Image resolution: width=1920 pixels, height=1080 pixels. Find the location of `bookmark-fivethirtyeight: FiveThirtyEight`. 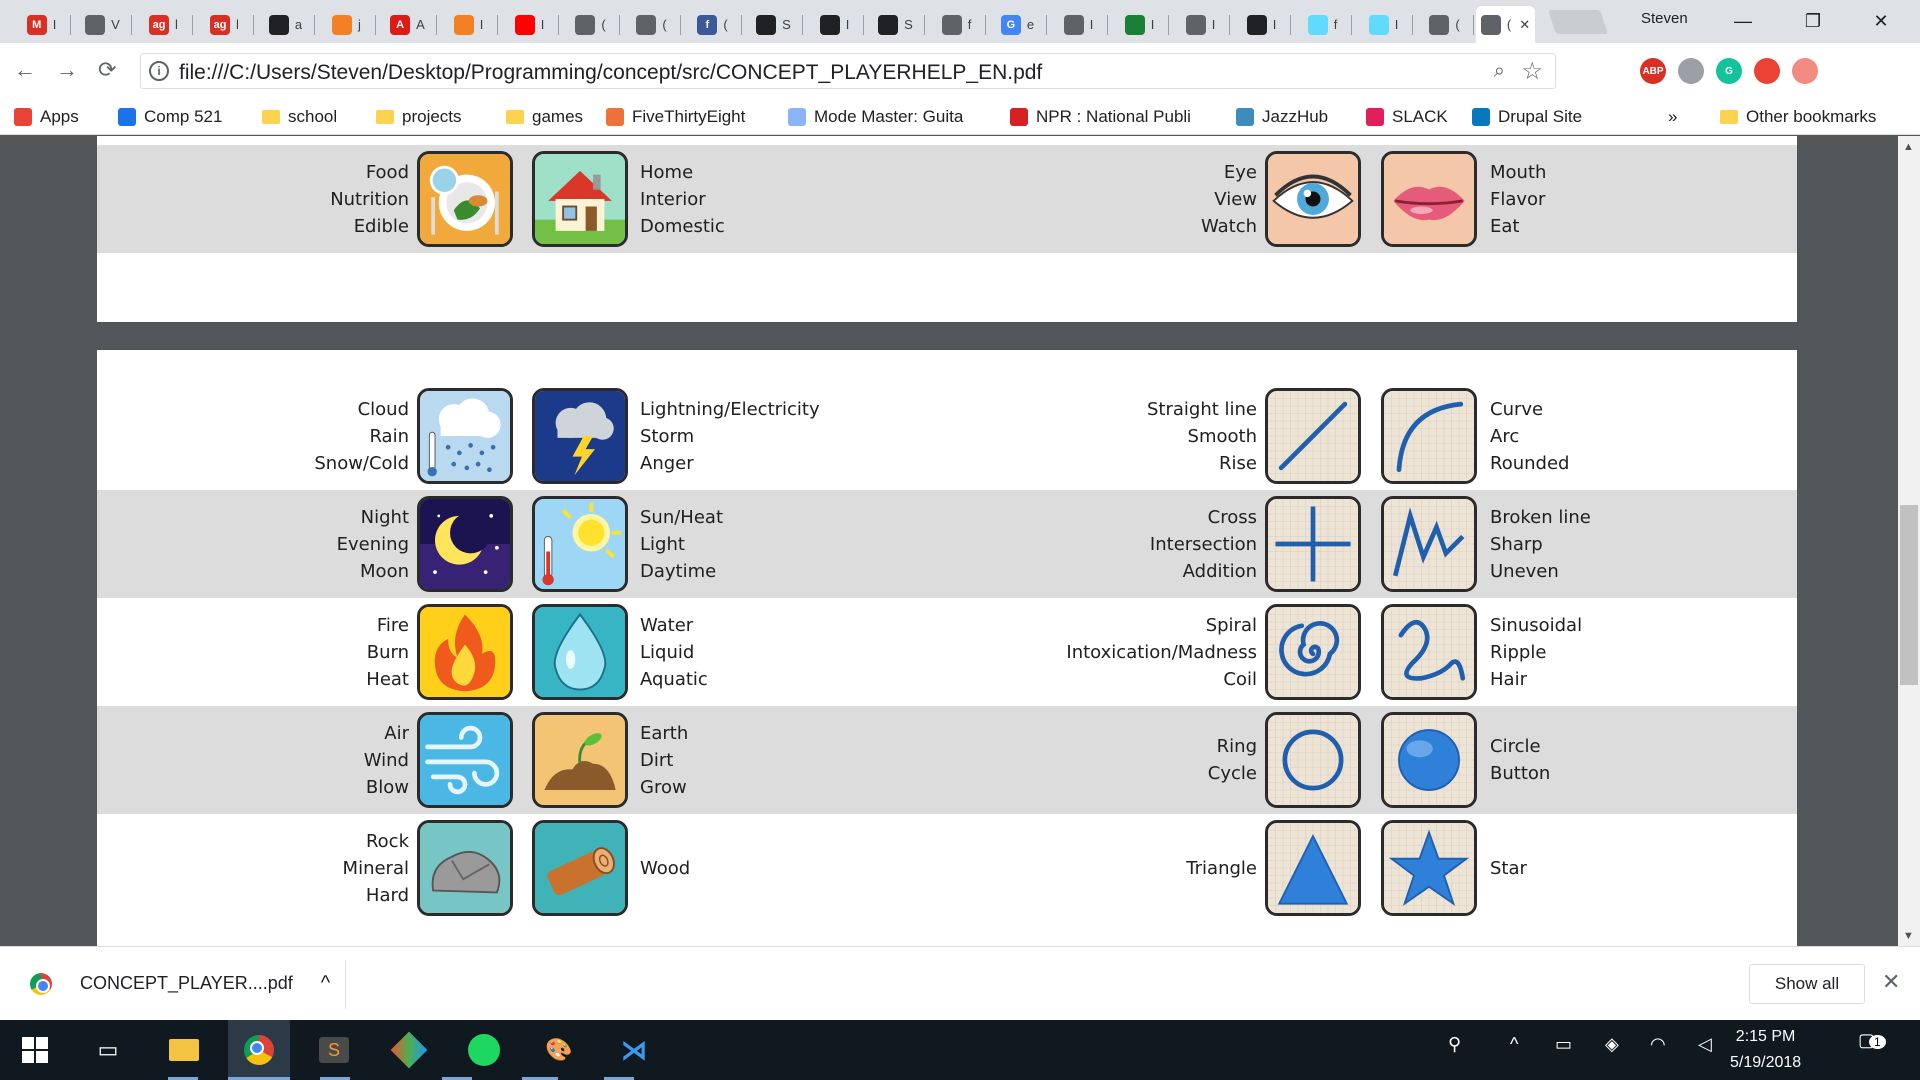

bookmark-fivethirtyeight: FiveThirtyEight is located at coordinates (675, 117).